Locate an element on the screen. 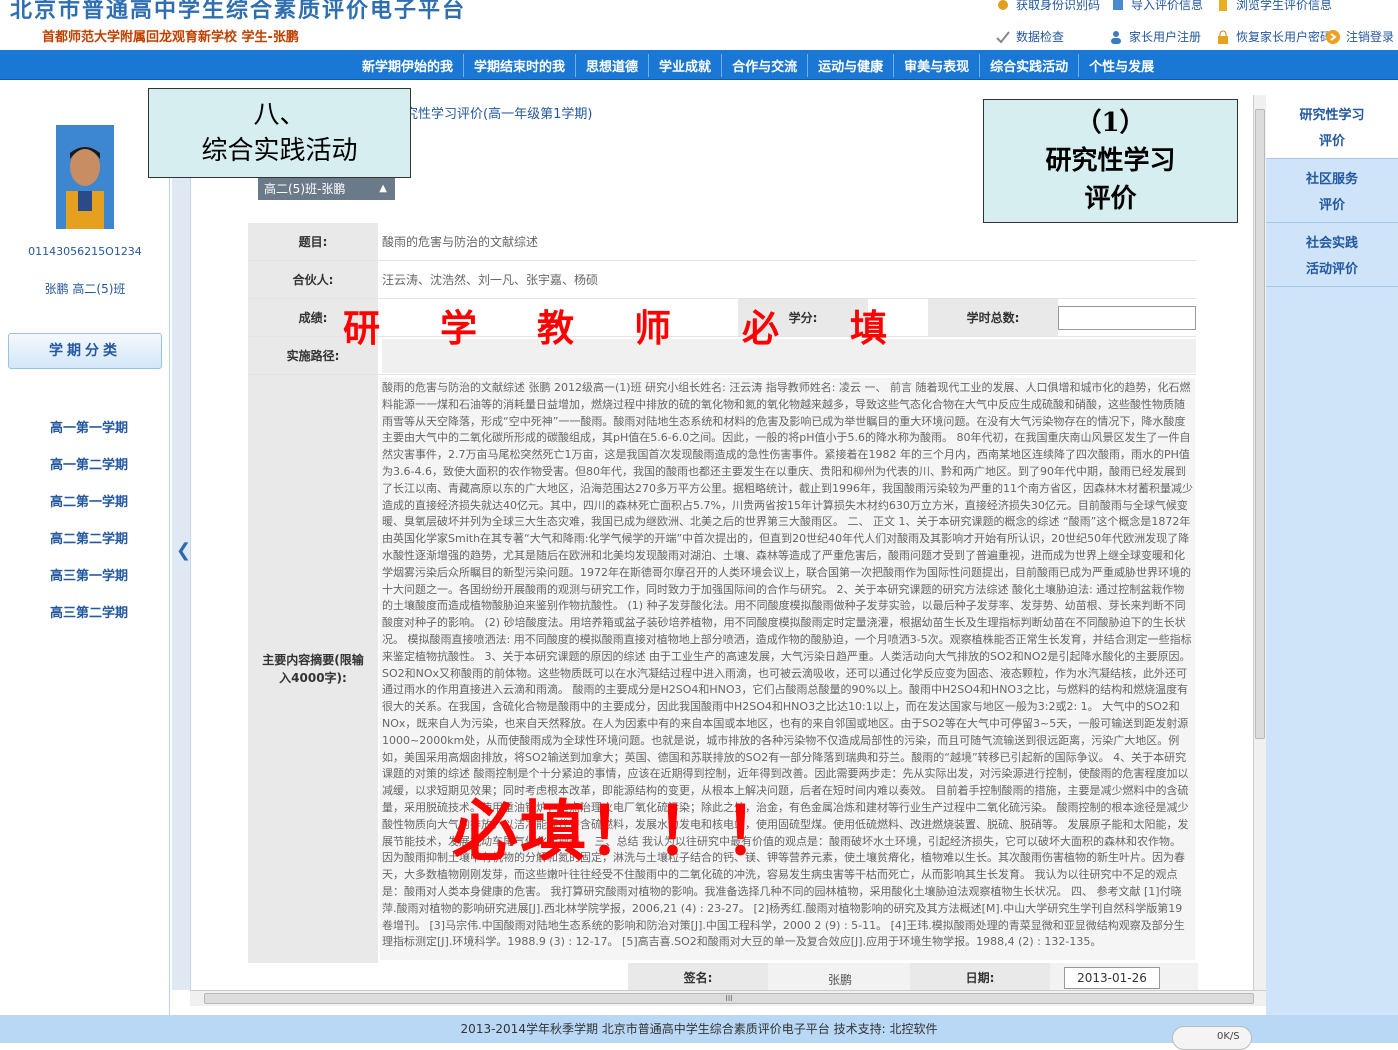 This screenshot has height=1050, width=1398. teacher-fill-char: 学 is located at coordinates (458, 328).